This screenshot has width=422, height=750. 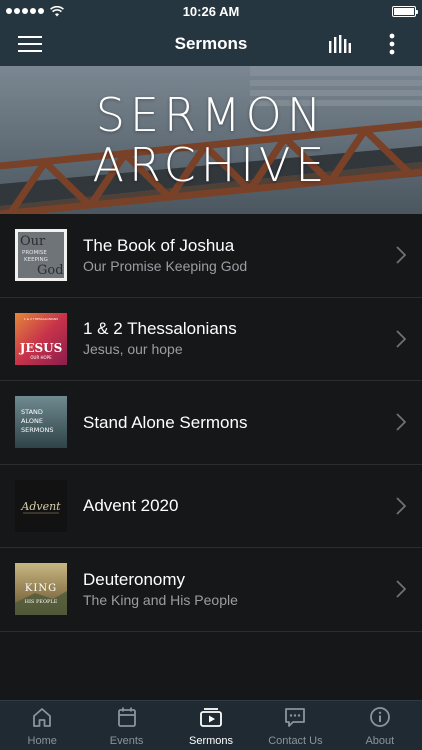 What do you see at coordinates (33, 241) in the screenshot?
I see `thumb-text: Our` at bounding box center [33, 241].